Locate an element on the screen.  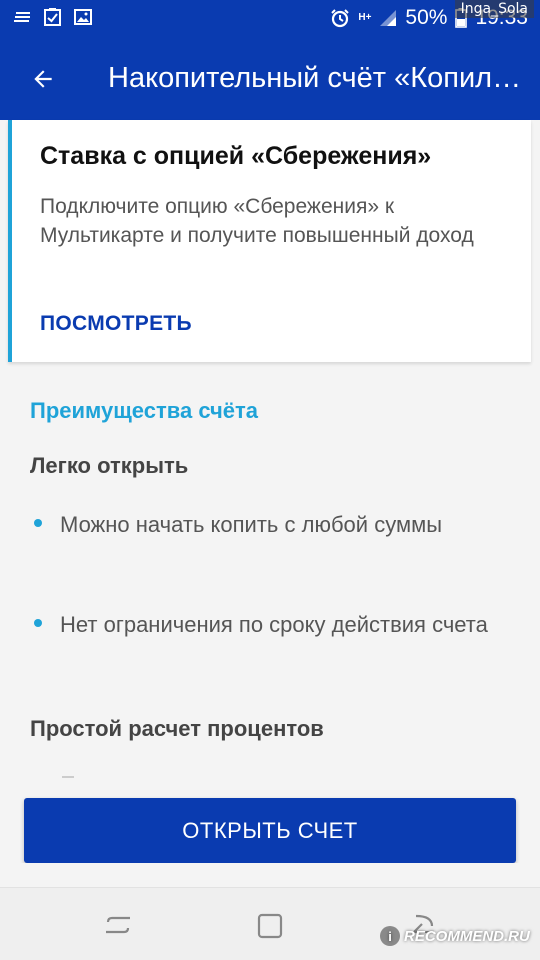
notification-stack-icon is located at coordinates (22, 17).